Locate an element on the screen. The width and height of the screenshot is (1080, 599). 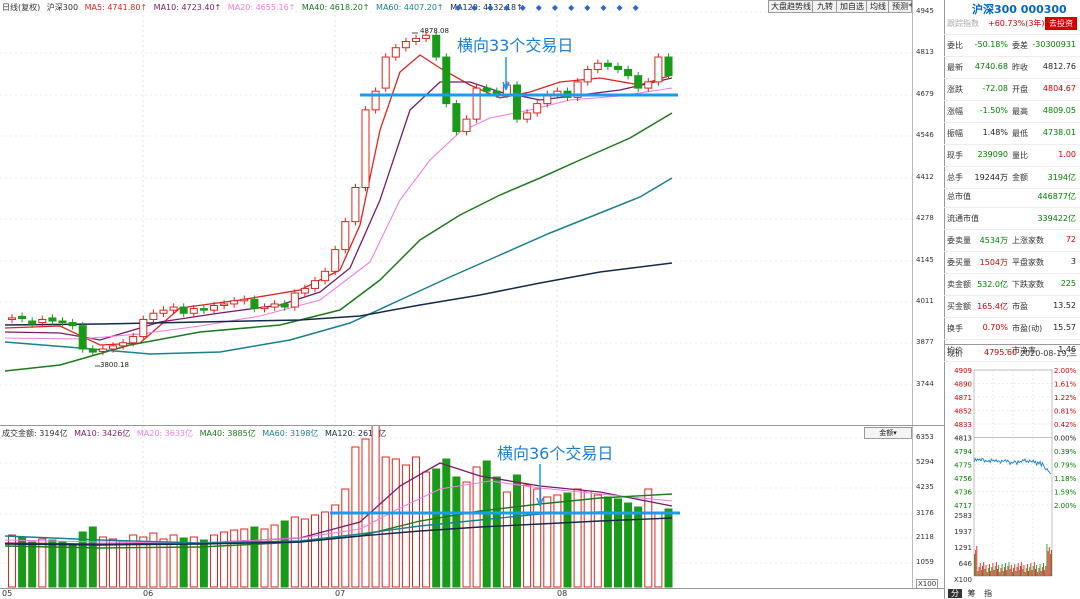
x-tick-jul: 07 is located at coordinates (340, 593).